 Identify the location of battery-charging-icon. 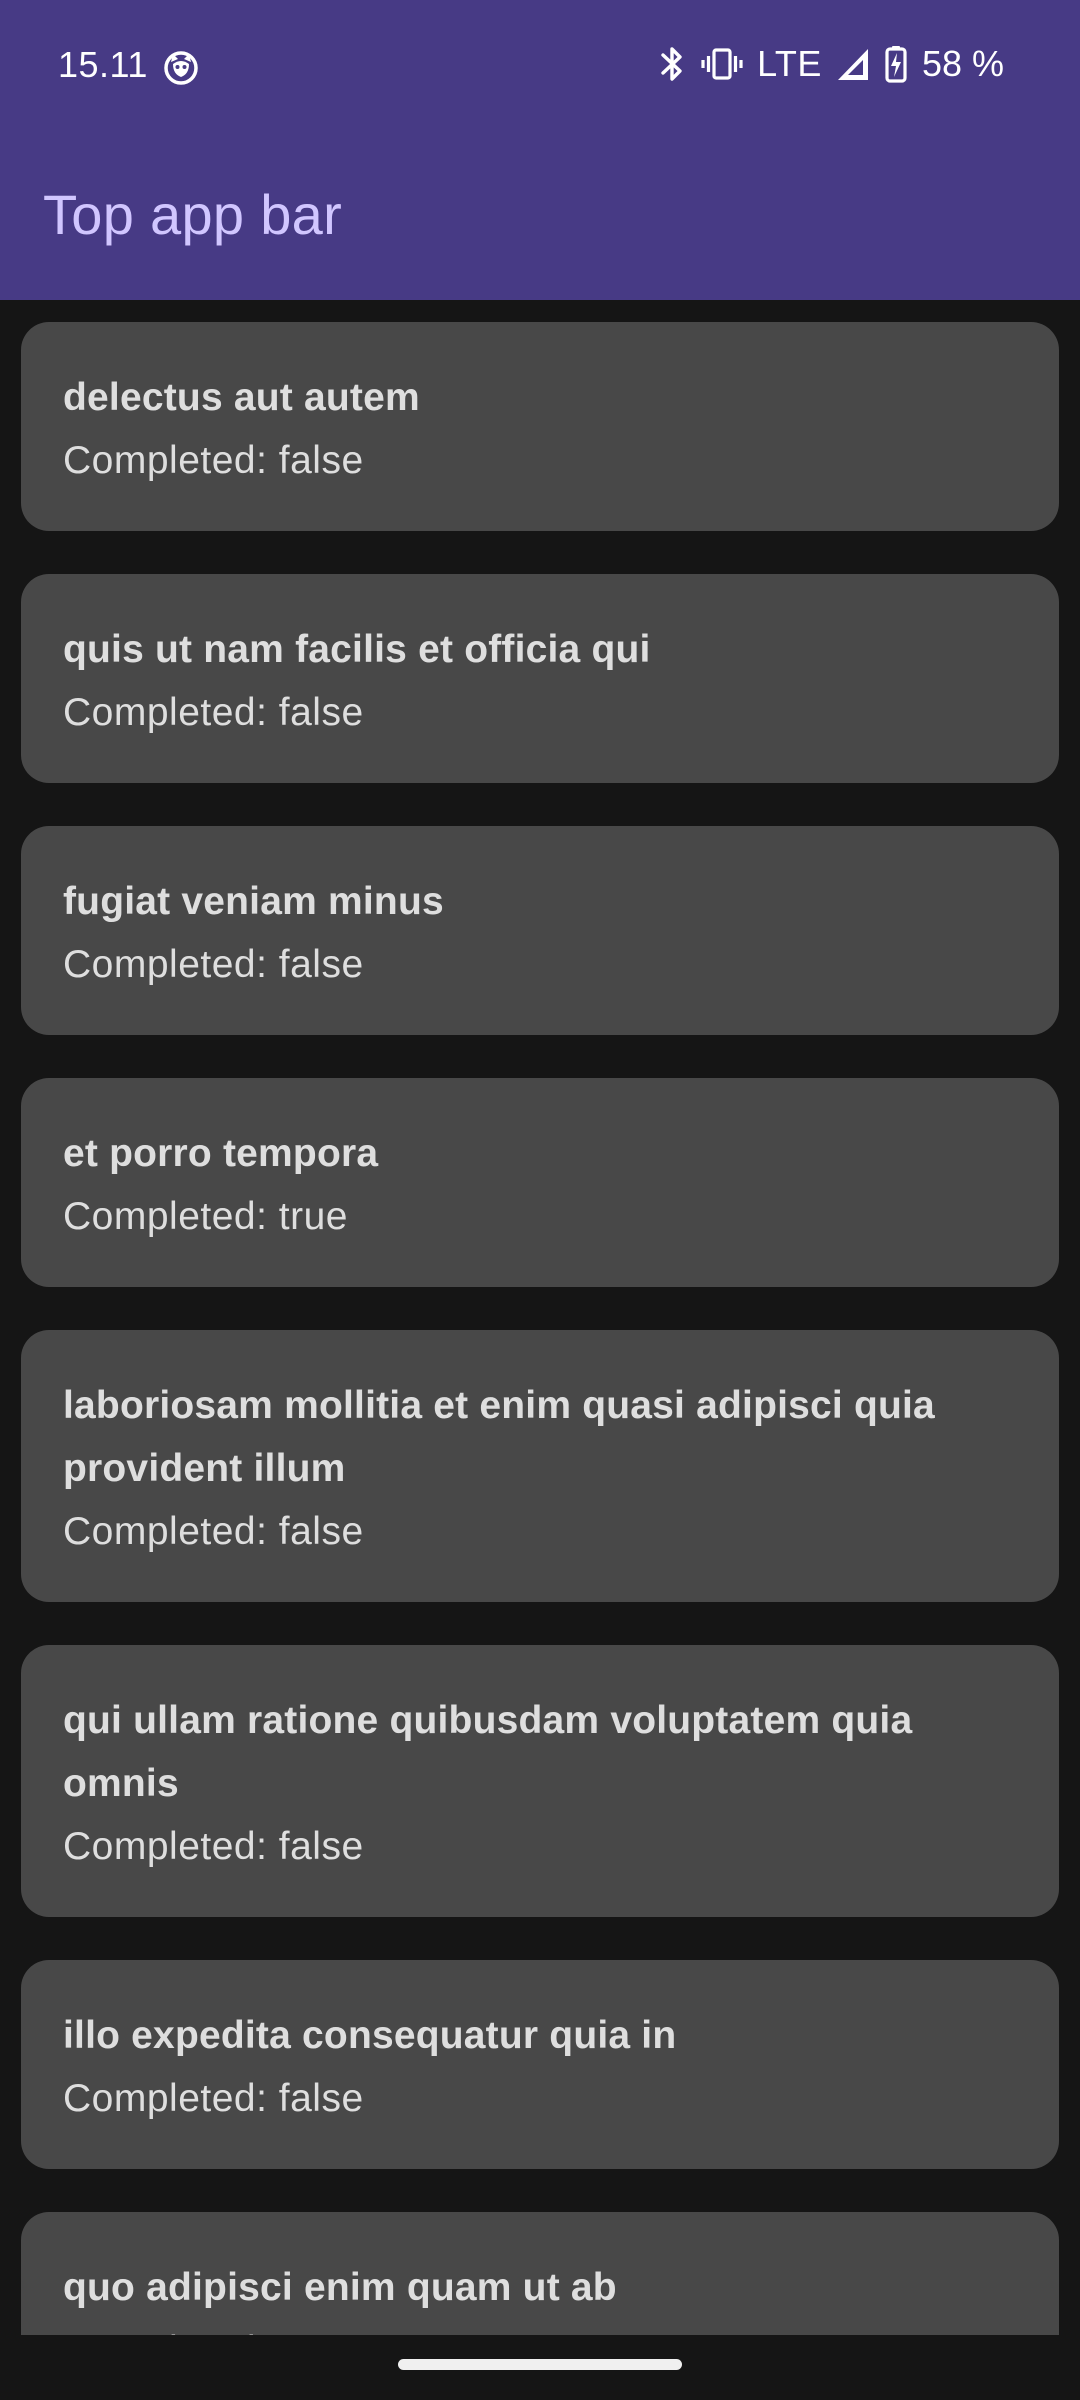
(896, 64).